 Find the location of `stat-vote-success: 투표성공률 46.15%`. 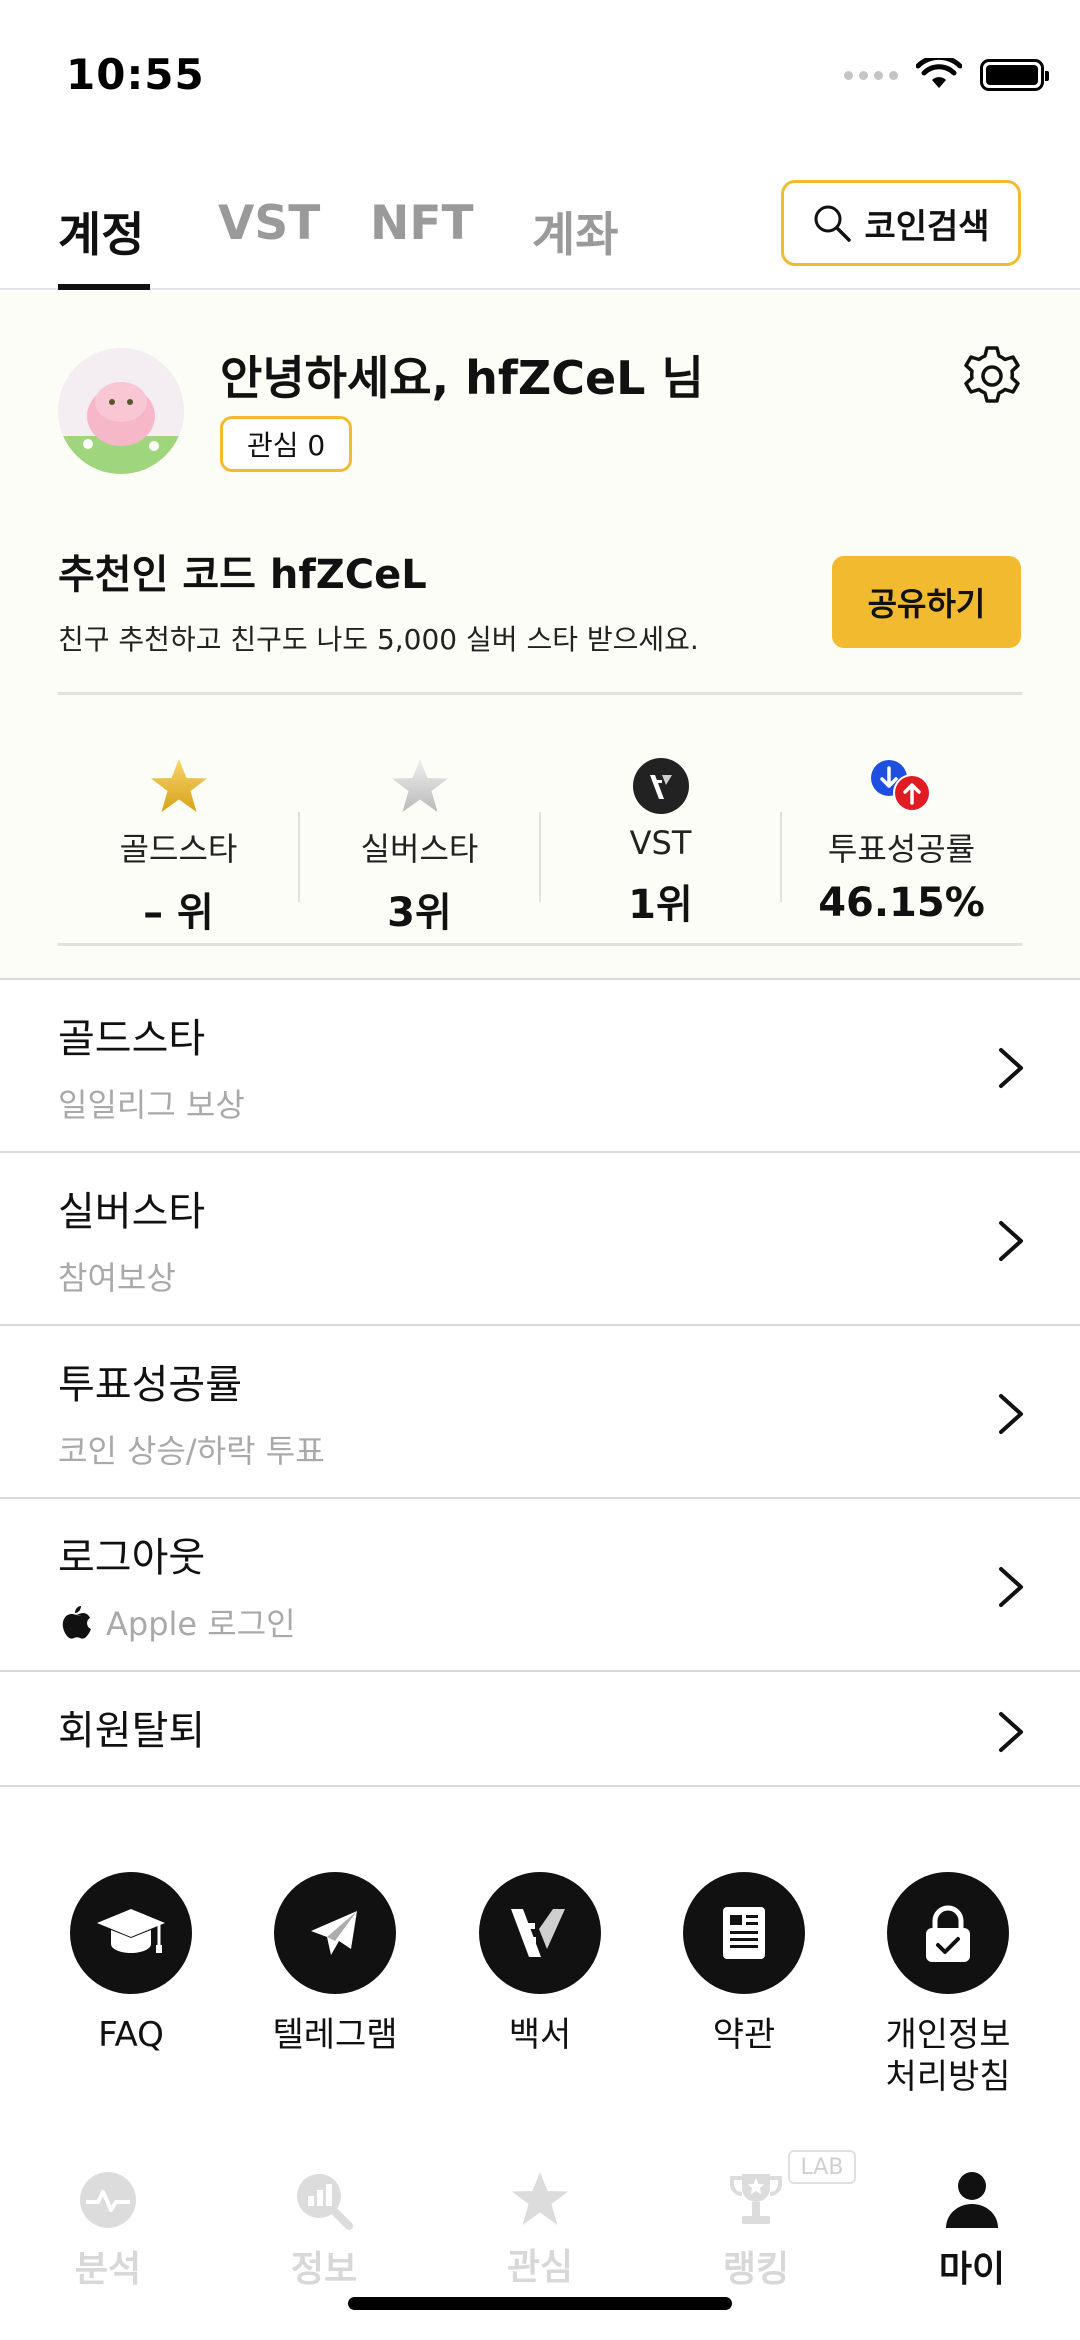

stat-vote-success: 투표성공률 46.15% is located at coordinates (901, 832).